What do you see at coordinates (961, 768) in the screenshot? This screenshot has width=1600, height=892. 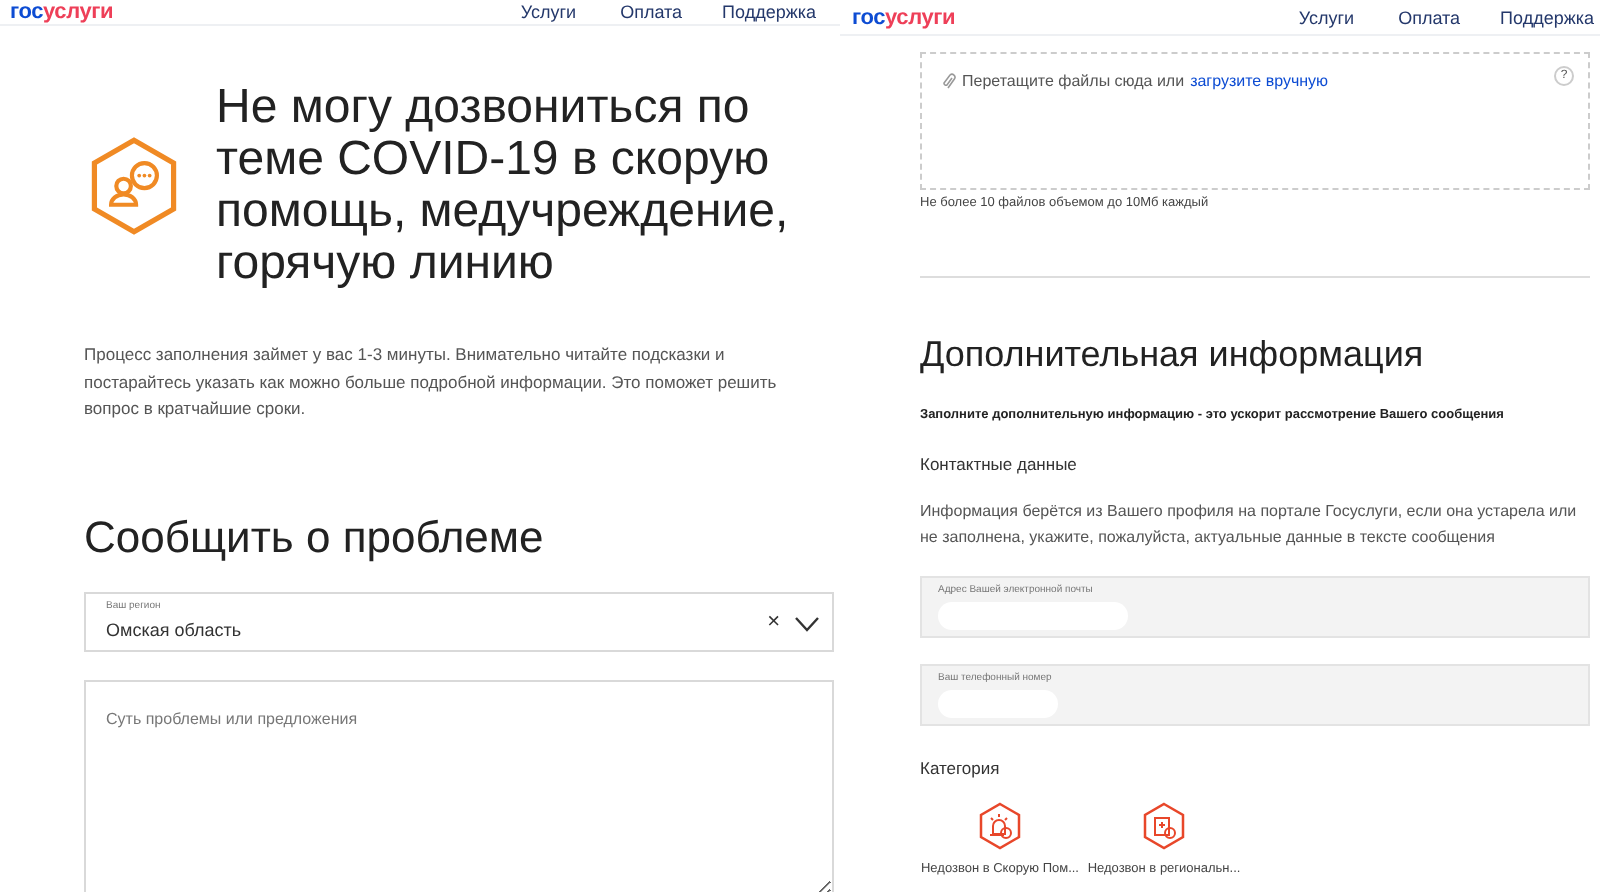 I see `category-heading: Категория` at bounding box center [961, 768].